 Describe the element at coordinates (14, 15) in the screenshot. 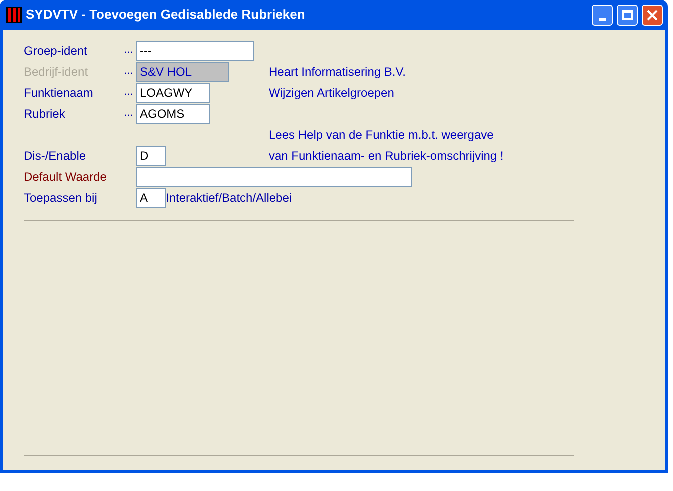

I see `app-icon` at that location.